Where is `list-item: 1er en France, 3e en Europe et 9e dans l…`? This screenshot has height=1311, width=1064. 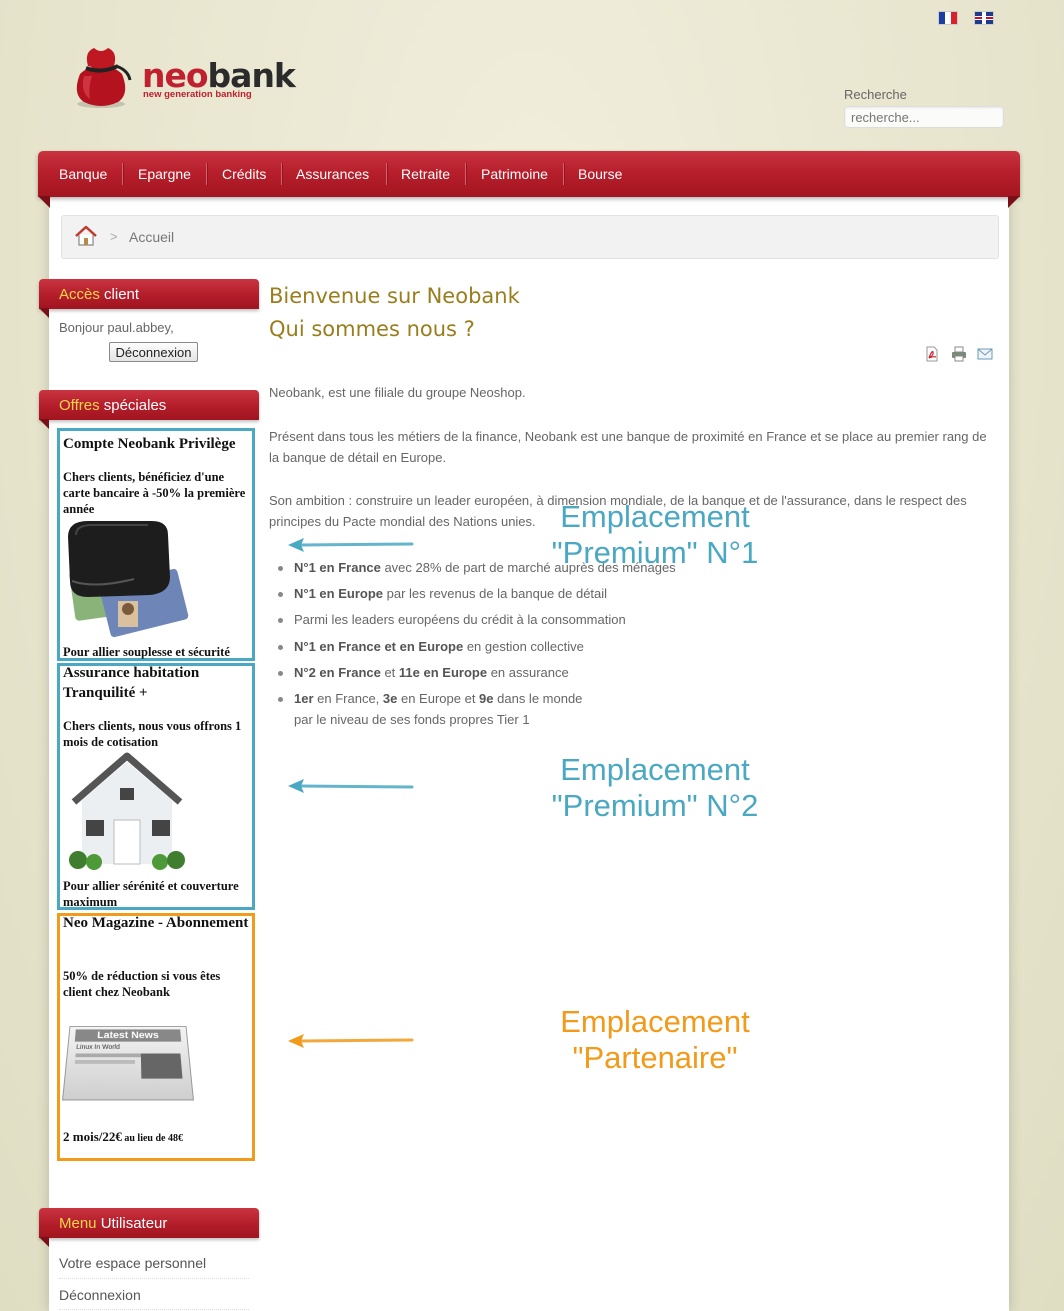
list-item: 1er en France, 3e en Europe et 9e dans l… is located at coordinates (438, 698).